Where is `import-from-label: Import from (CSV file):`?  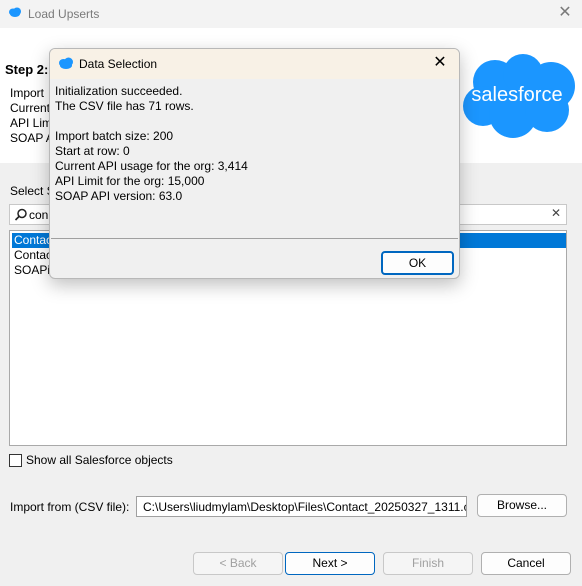
import-from-label: Import from (CSV file): is located at coordinates (70, 507).